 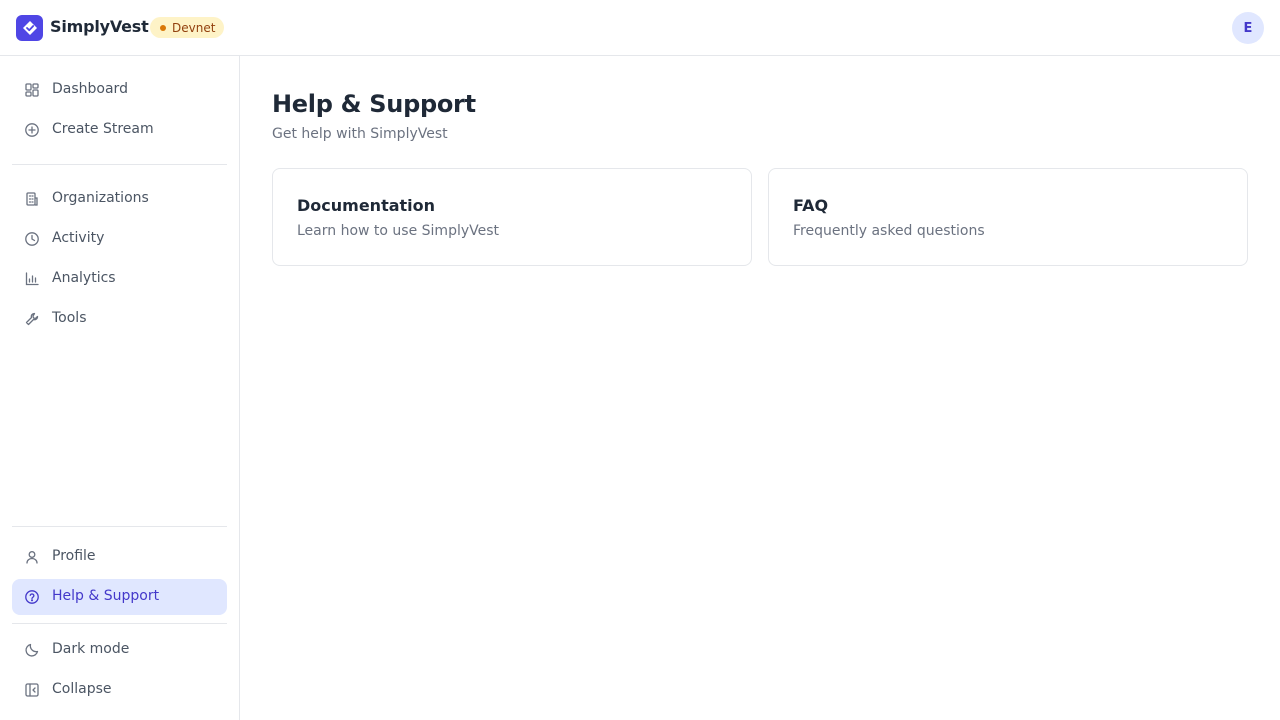 I want to click on sidebar-item-label: Analytics, so click(x=84, y=278).